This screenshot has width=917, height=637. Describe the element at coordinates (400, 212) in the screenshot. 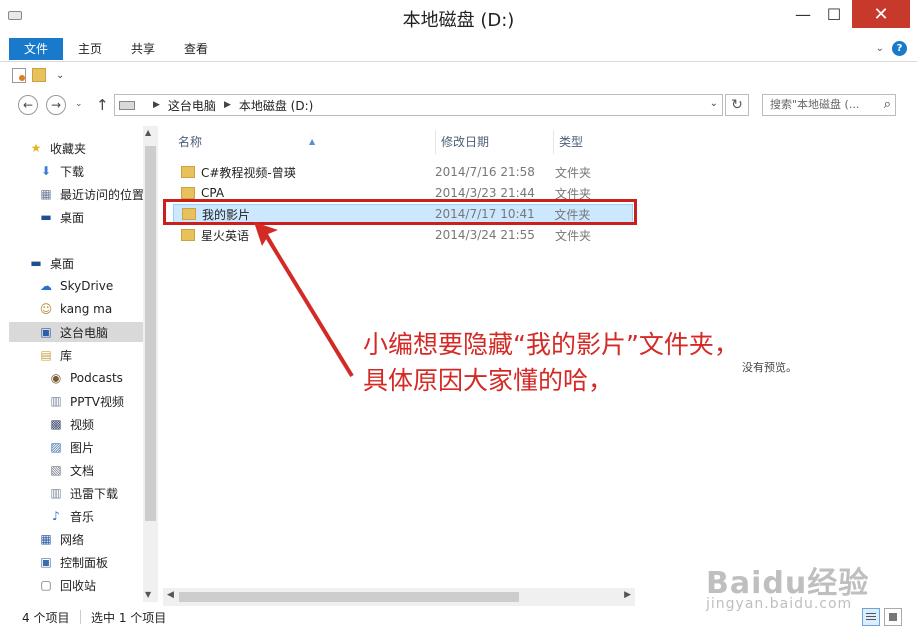

I see `highlight-box` at that location.